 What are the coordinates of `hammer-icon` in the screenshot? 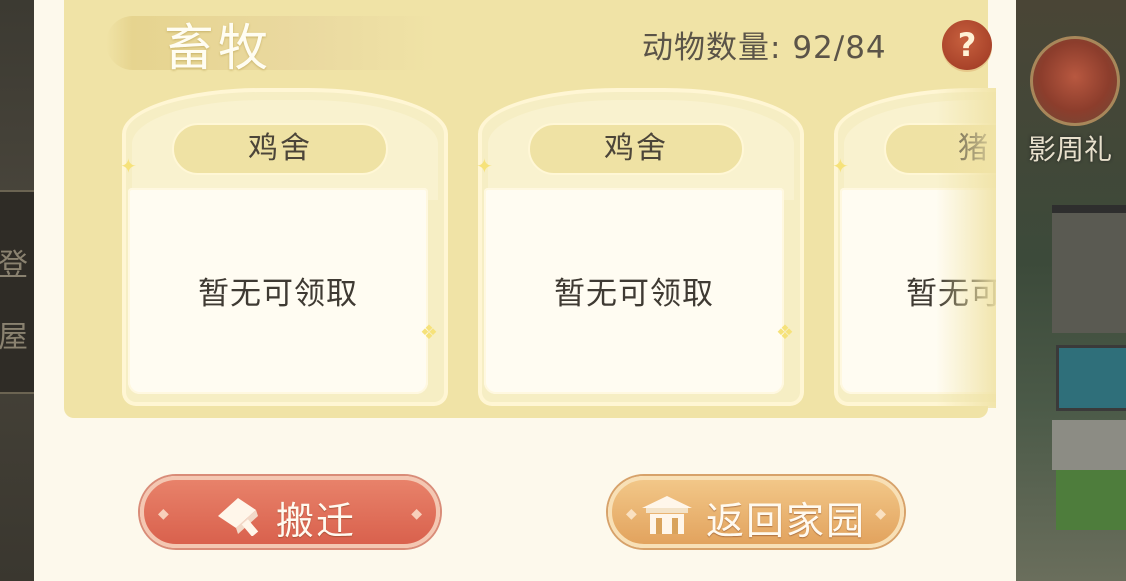 It's located at (238, 517).